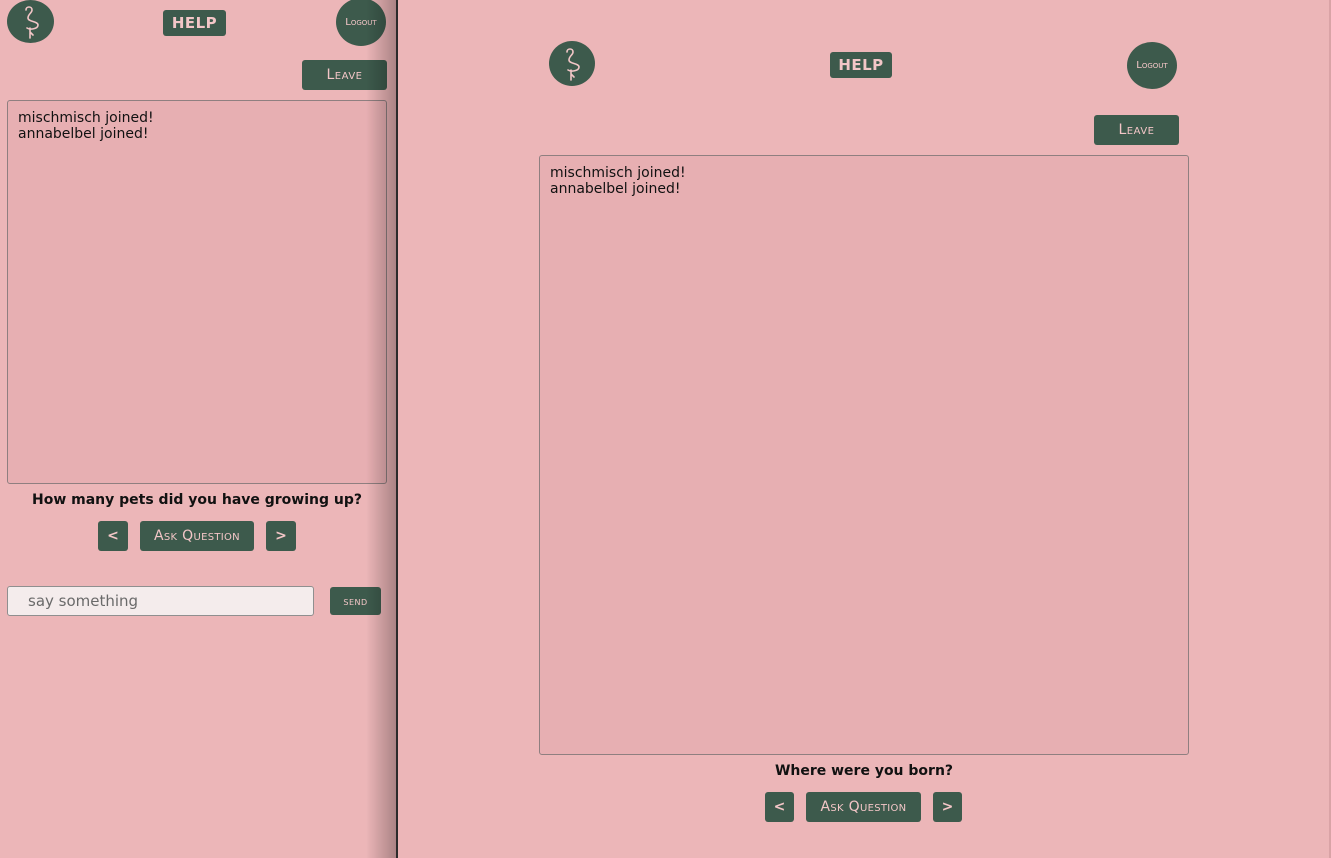  What do you see at coordinates (160, 601) in the screenshot?
I see `message-input: say something` at bounding box center [160, 601].